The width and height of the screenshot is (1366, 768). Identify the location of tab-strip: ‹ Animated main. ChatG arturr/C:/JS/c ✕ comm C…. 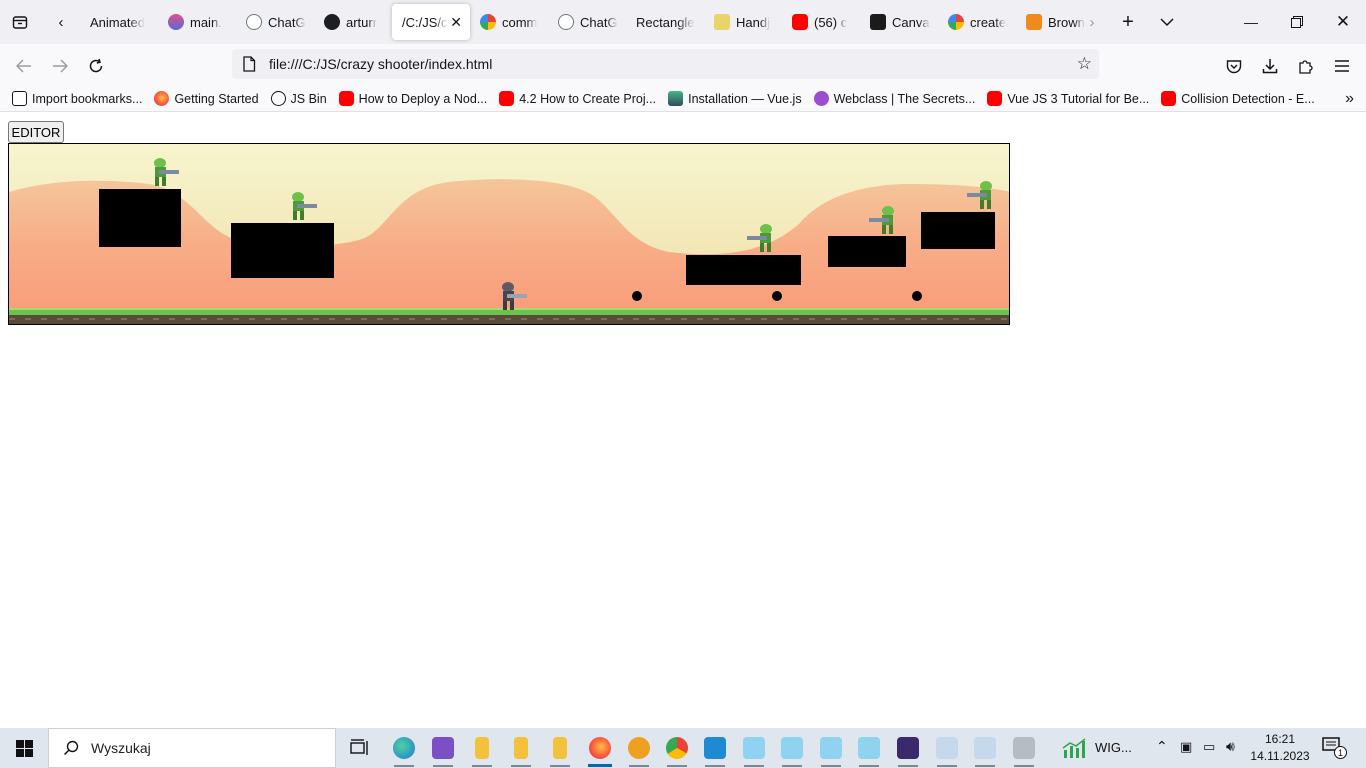
(683, 22).